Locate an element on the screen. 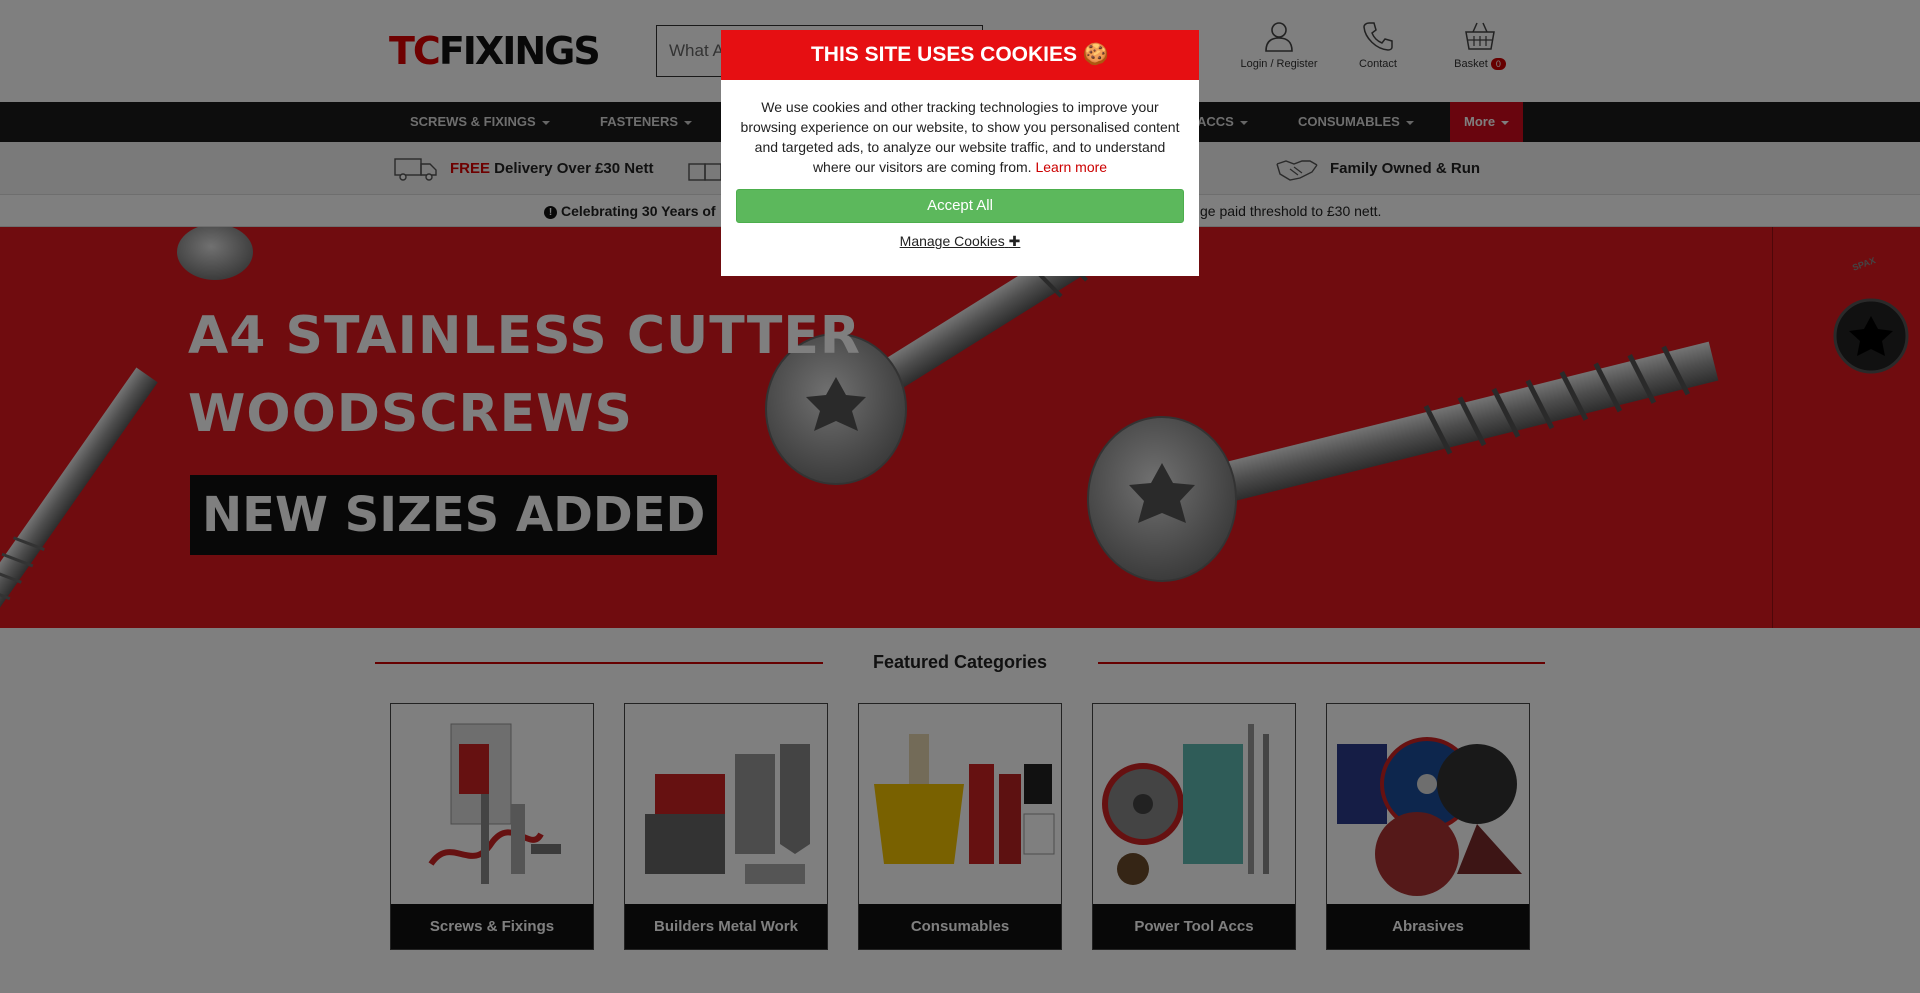  cookie-title: THIS SITE USES COOKIES is located at coordinates (944, 54).